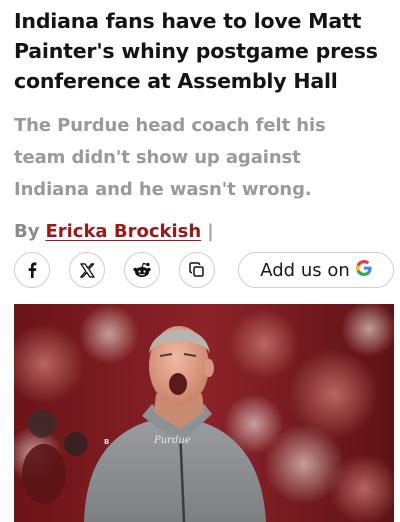 This screenshot has width=400, height=522. I want to click on jersey-logo: Purdue, so click(172, 440).